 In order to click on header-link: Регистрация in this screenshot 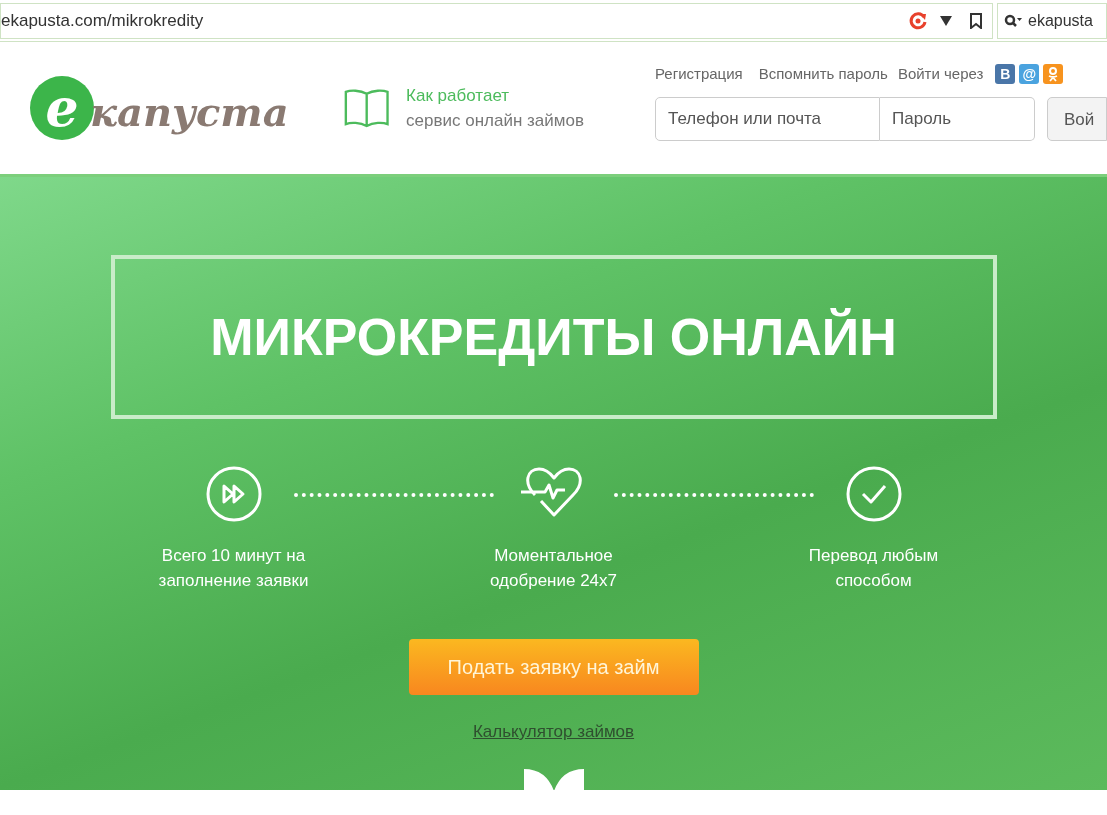, I will do `click(699, 74)`.